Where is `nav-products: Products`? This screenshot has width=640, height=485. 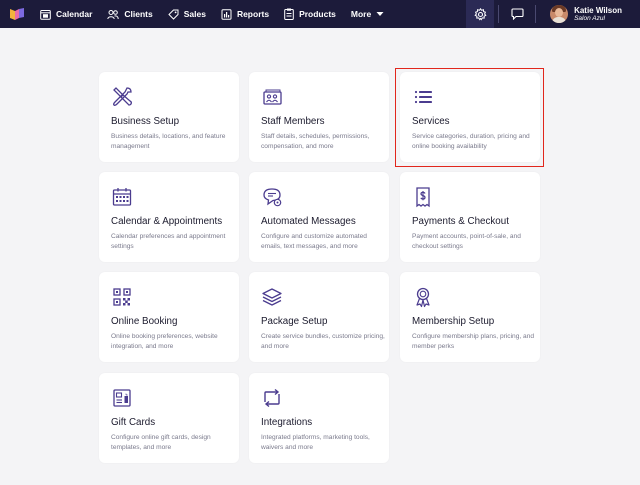 nav-products: Products is located at coordinates (310, 14).